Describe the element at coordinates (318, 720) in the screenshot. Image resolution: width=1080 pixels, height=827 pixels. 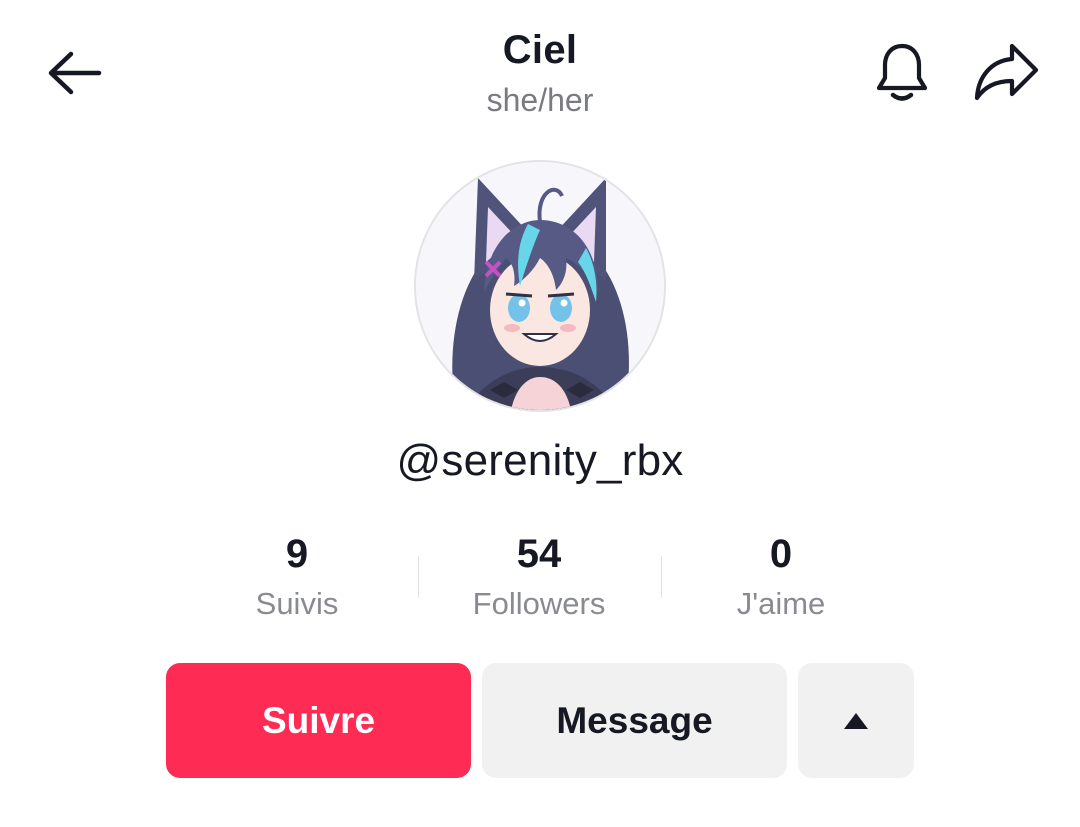
I see `follow-button: Suivre` at that location.